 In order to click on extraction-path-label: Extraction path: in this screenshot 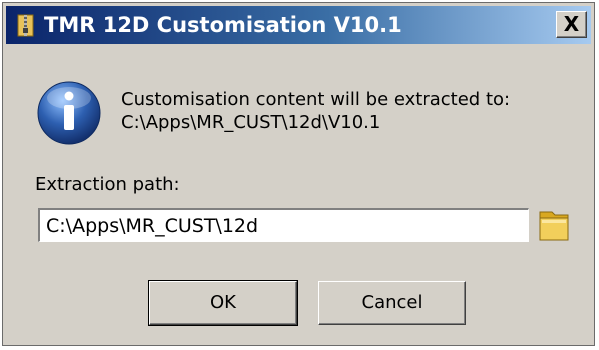, I will do `click(107, 184)`.